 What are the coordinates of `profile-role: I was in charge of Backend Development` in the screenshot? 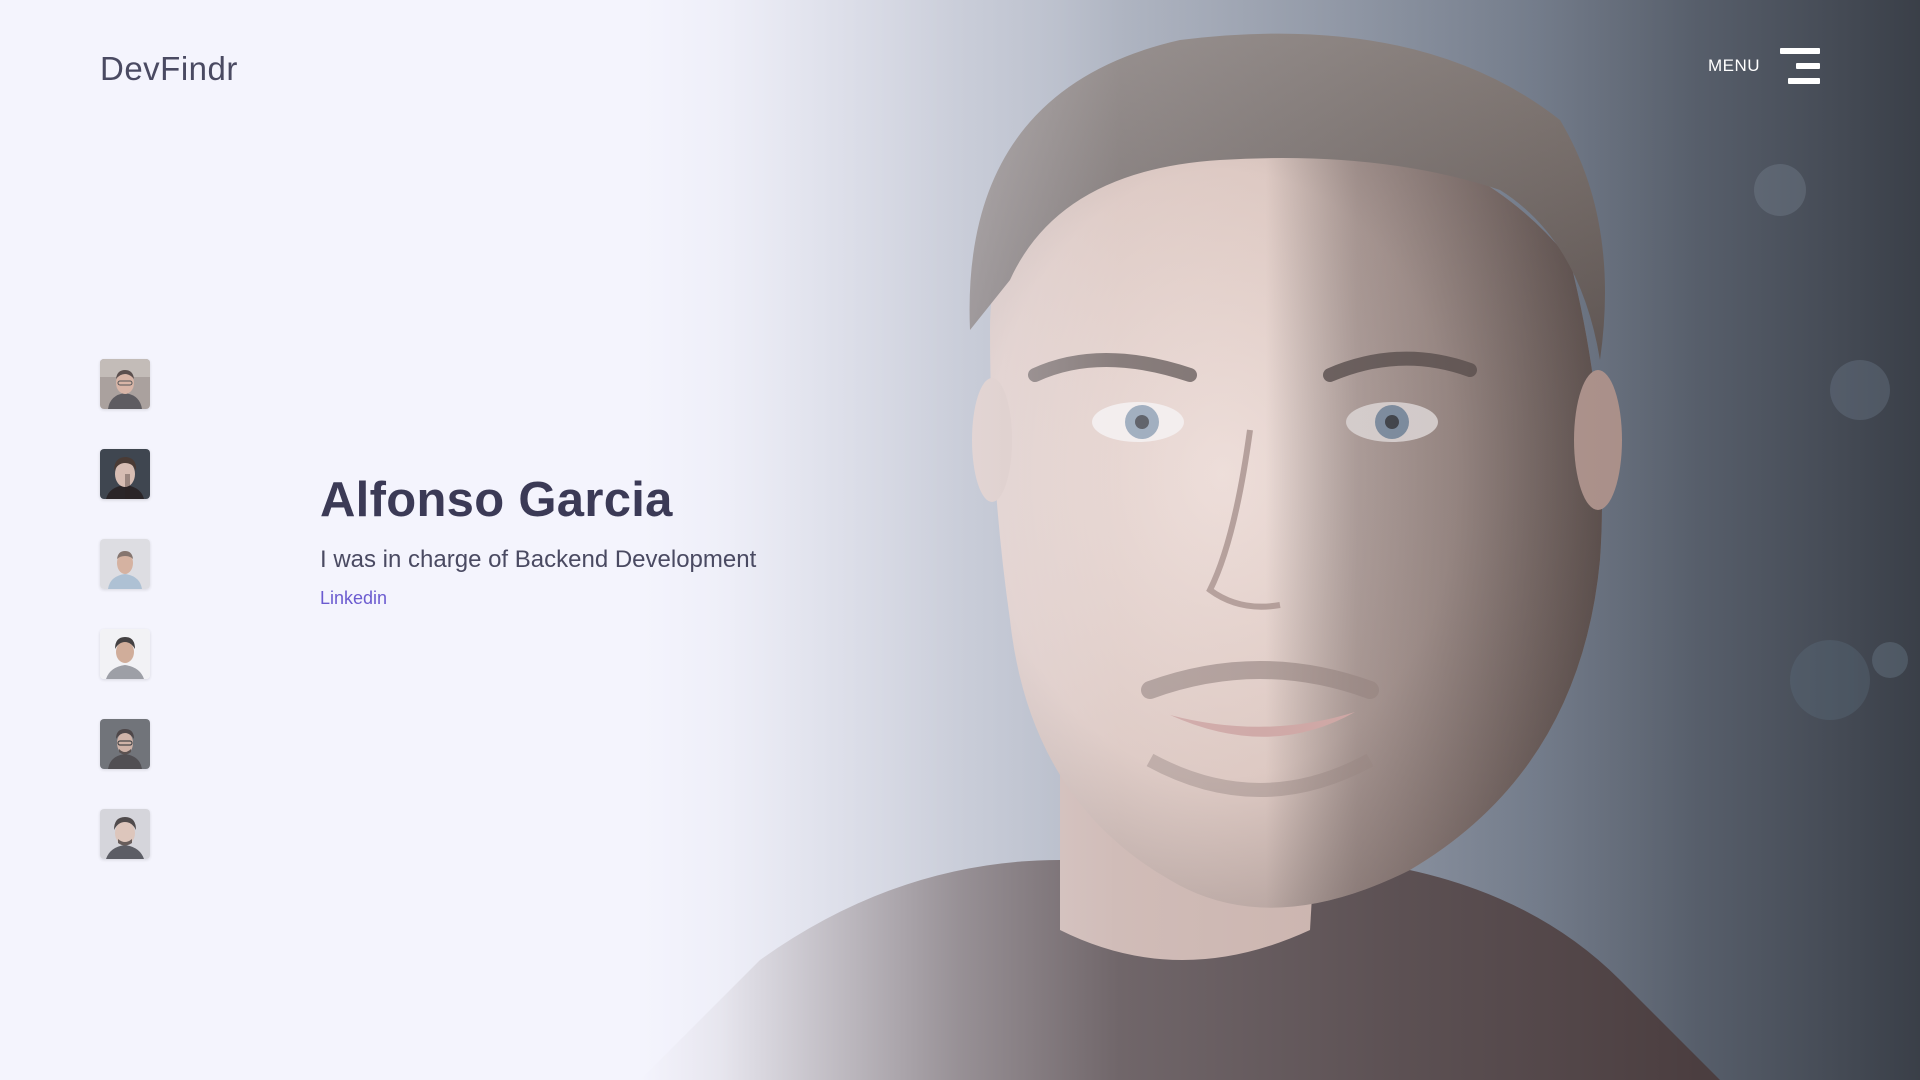 It's located at (538, 559).